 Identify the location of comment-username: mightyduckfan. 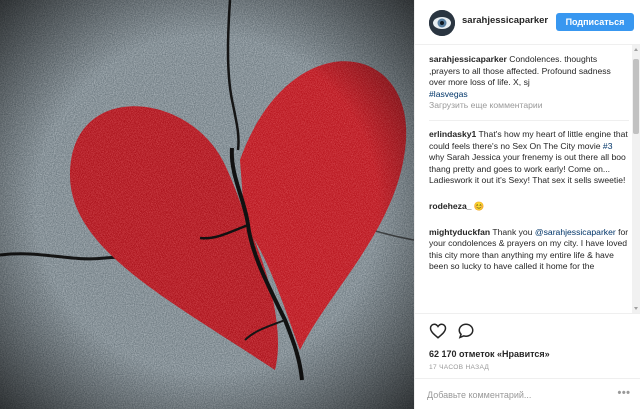
(459, 232).